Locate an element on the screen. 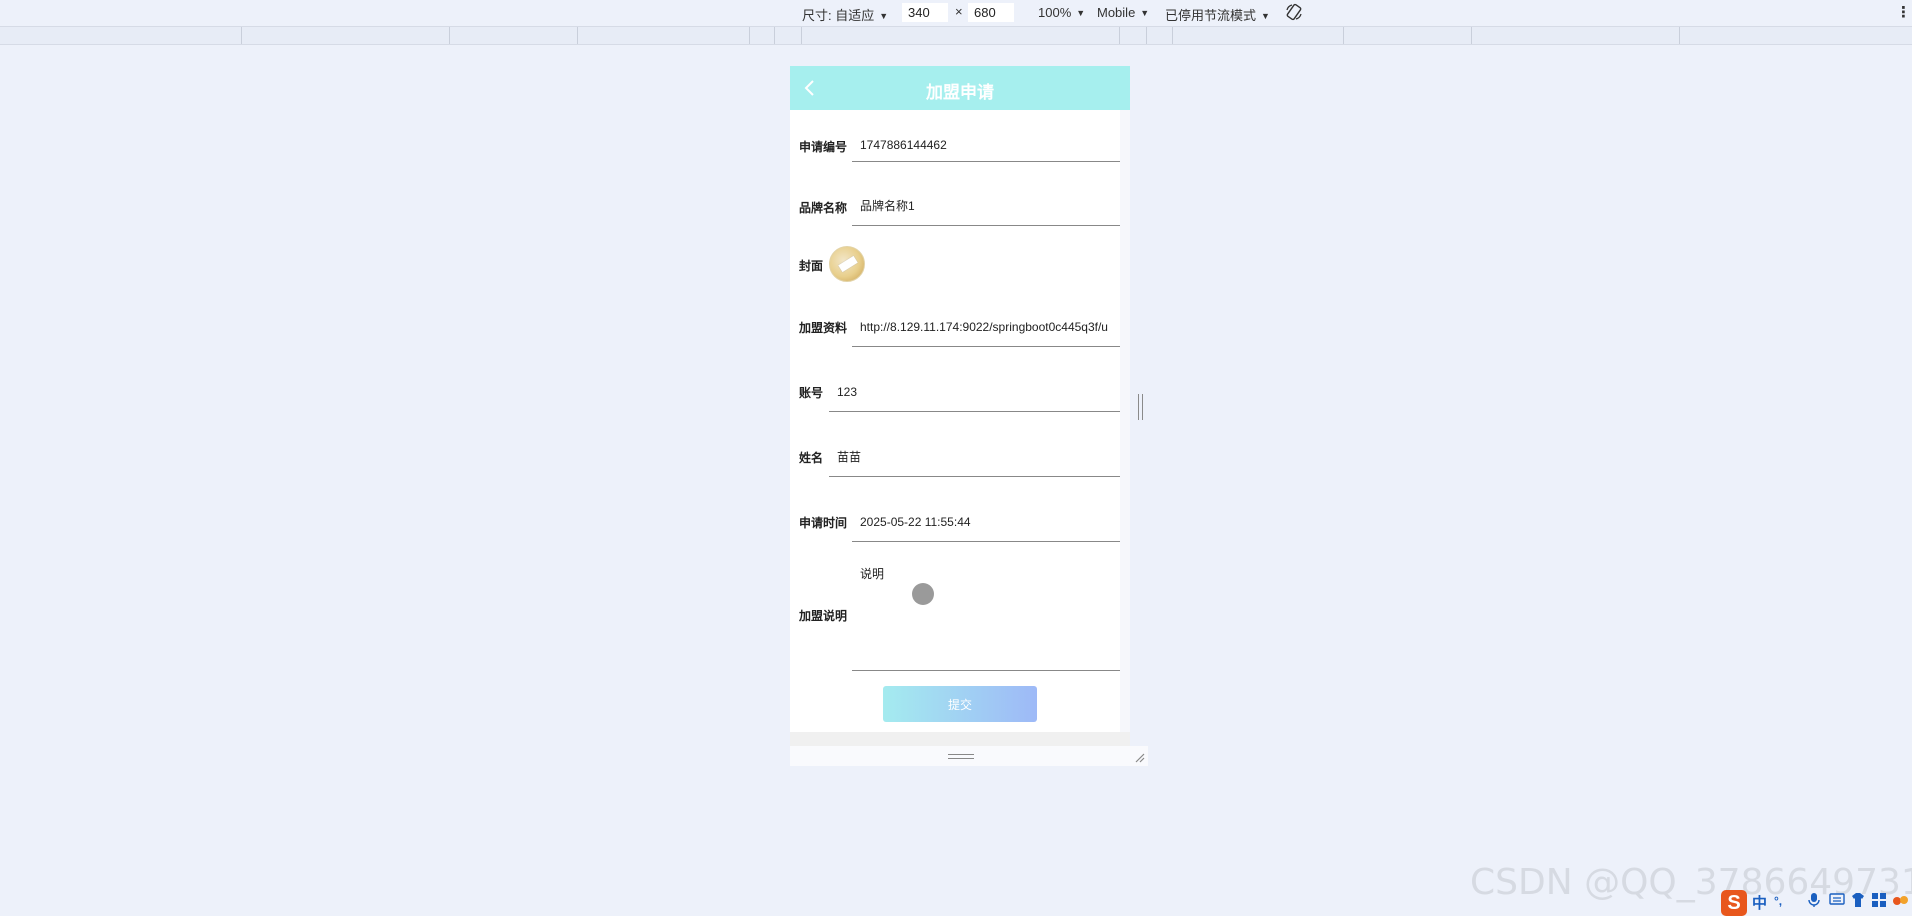 The width and height of the screenshot is (1912, 916). mic-icon is located at coordinates (1814, 902).